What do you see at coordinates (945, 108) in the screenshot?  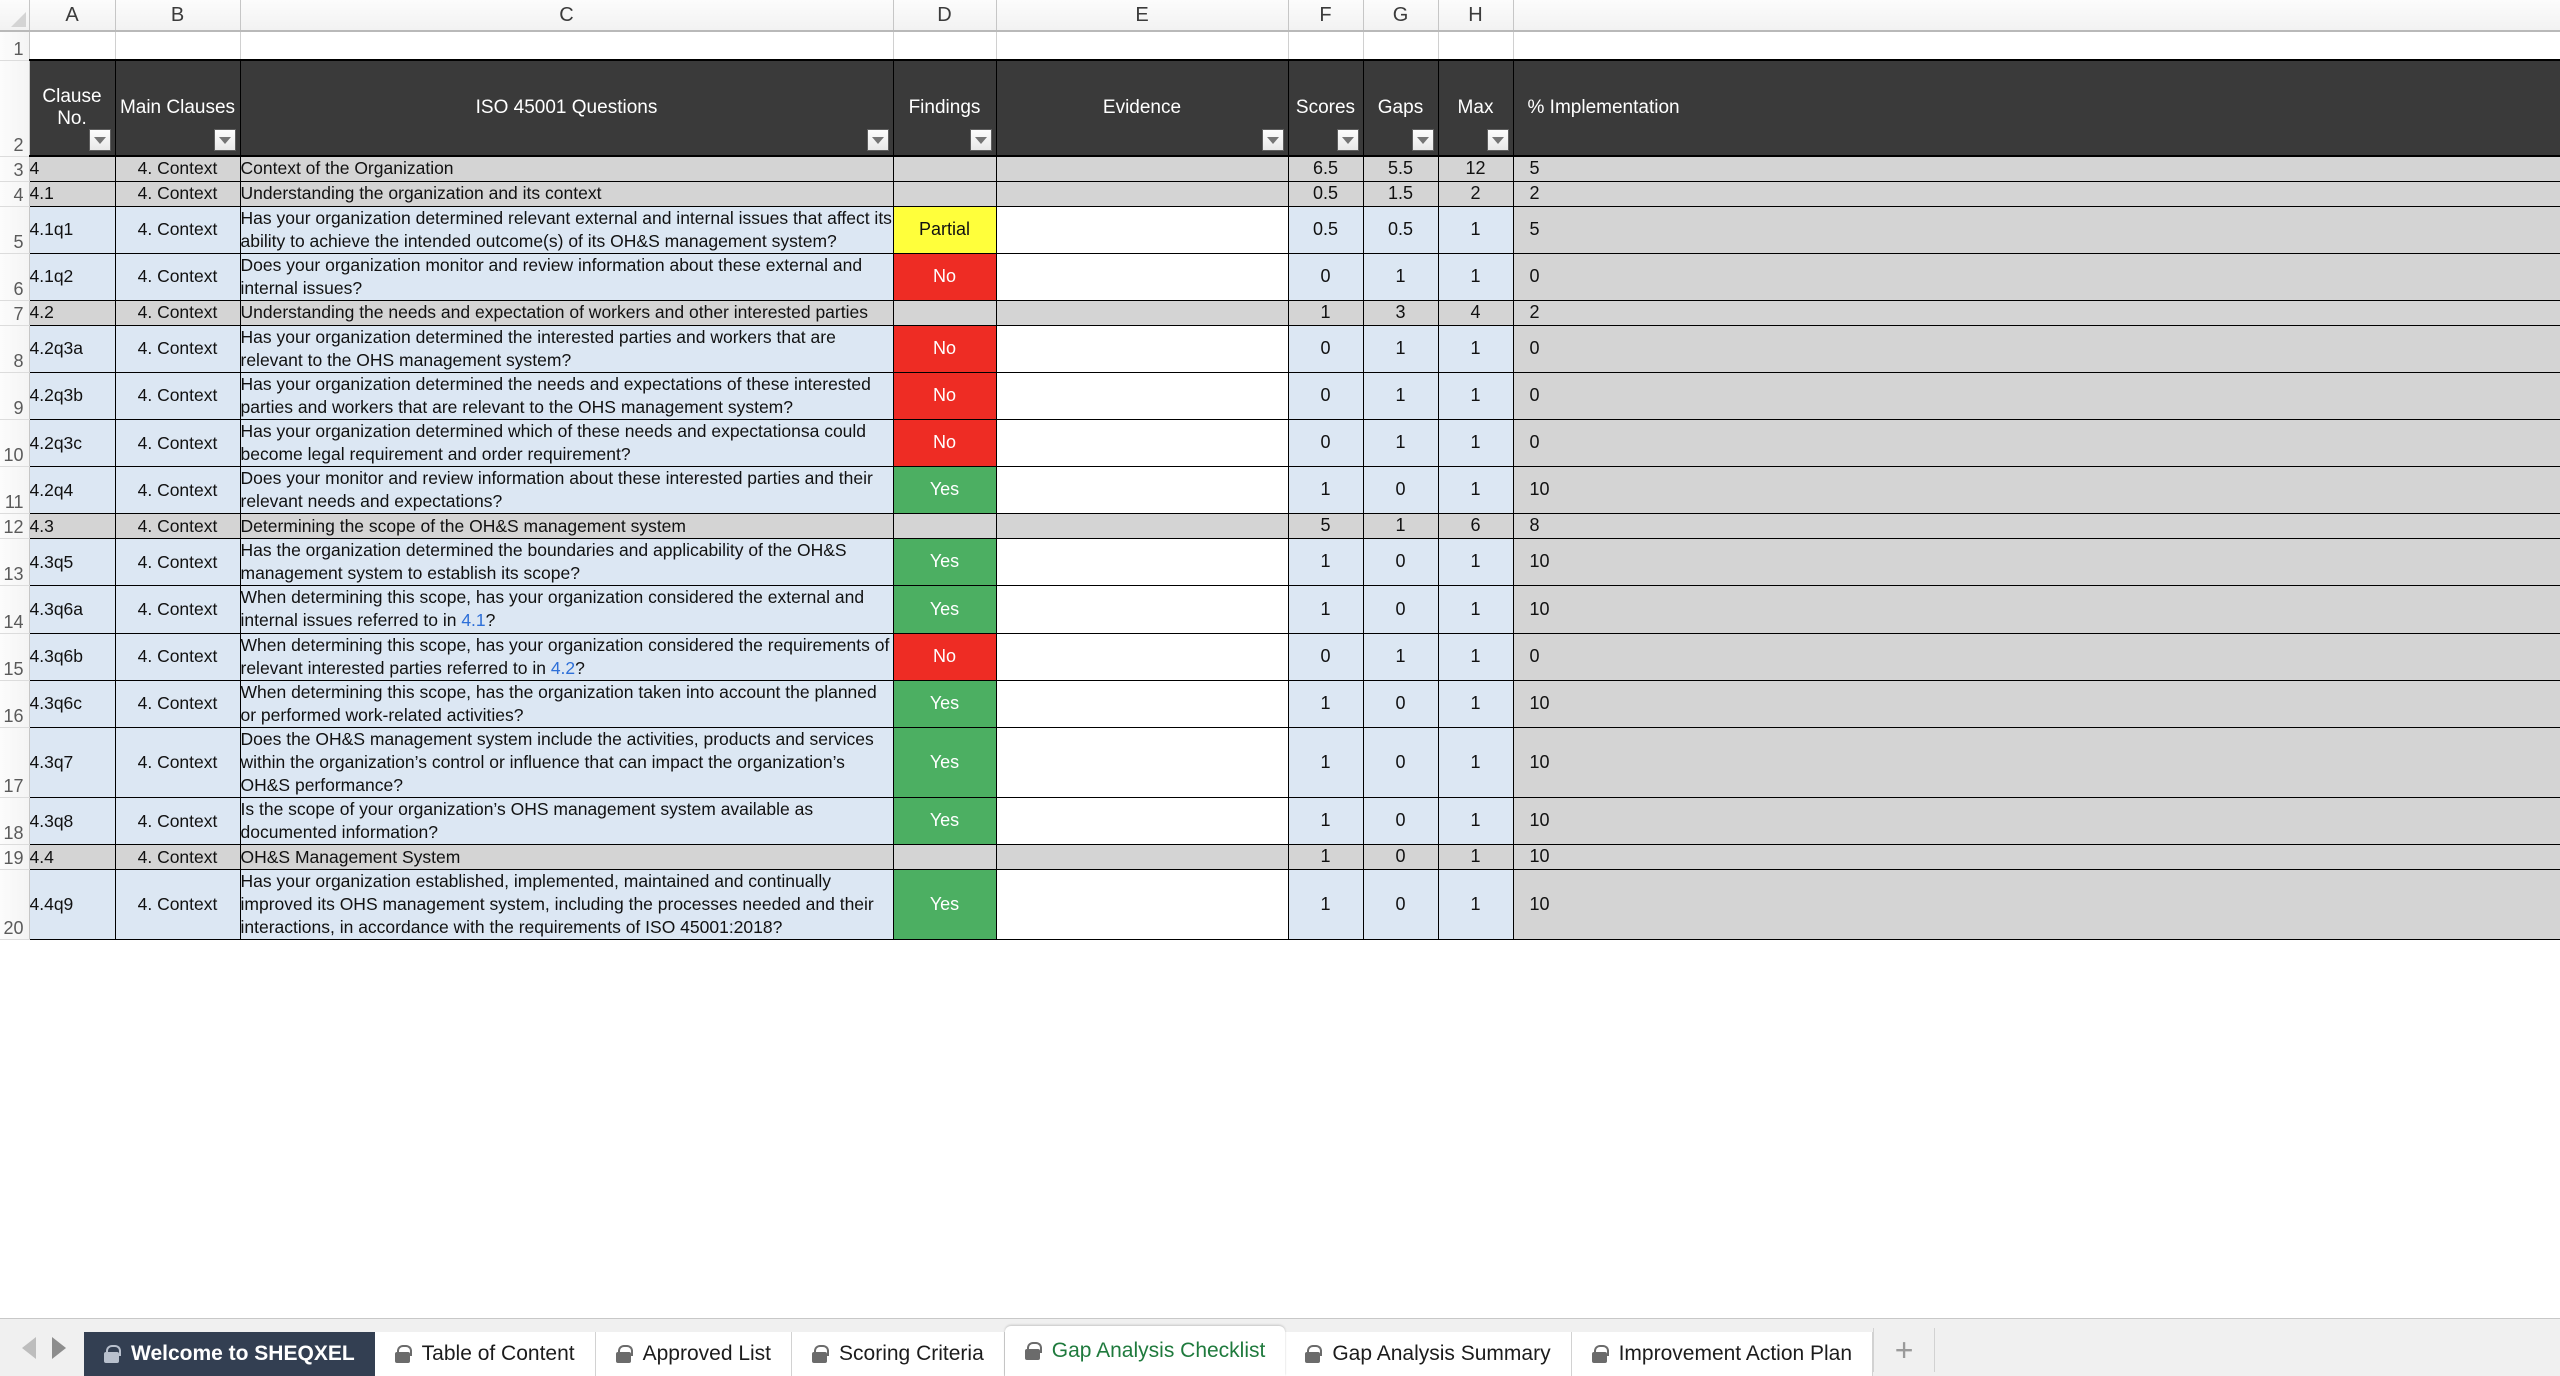 I see `header-findings: Findings` at bounding box center [945, 108].